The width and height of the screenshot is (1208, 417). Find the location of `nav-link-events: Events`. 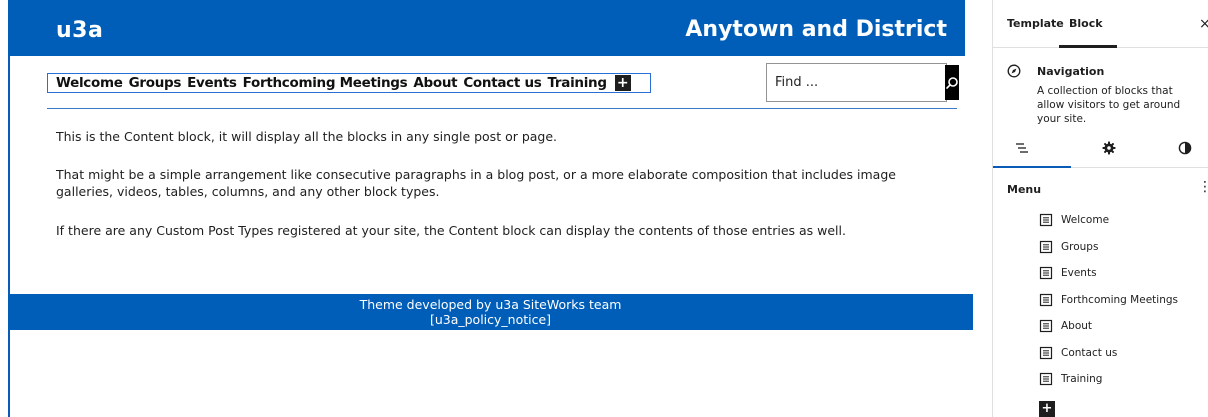

nav-link-events: Events is located at coordinates (212, 83).